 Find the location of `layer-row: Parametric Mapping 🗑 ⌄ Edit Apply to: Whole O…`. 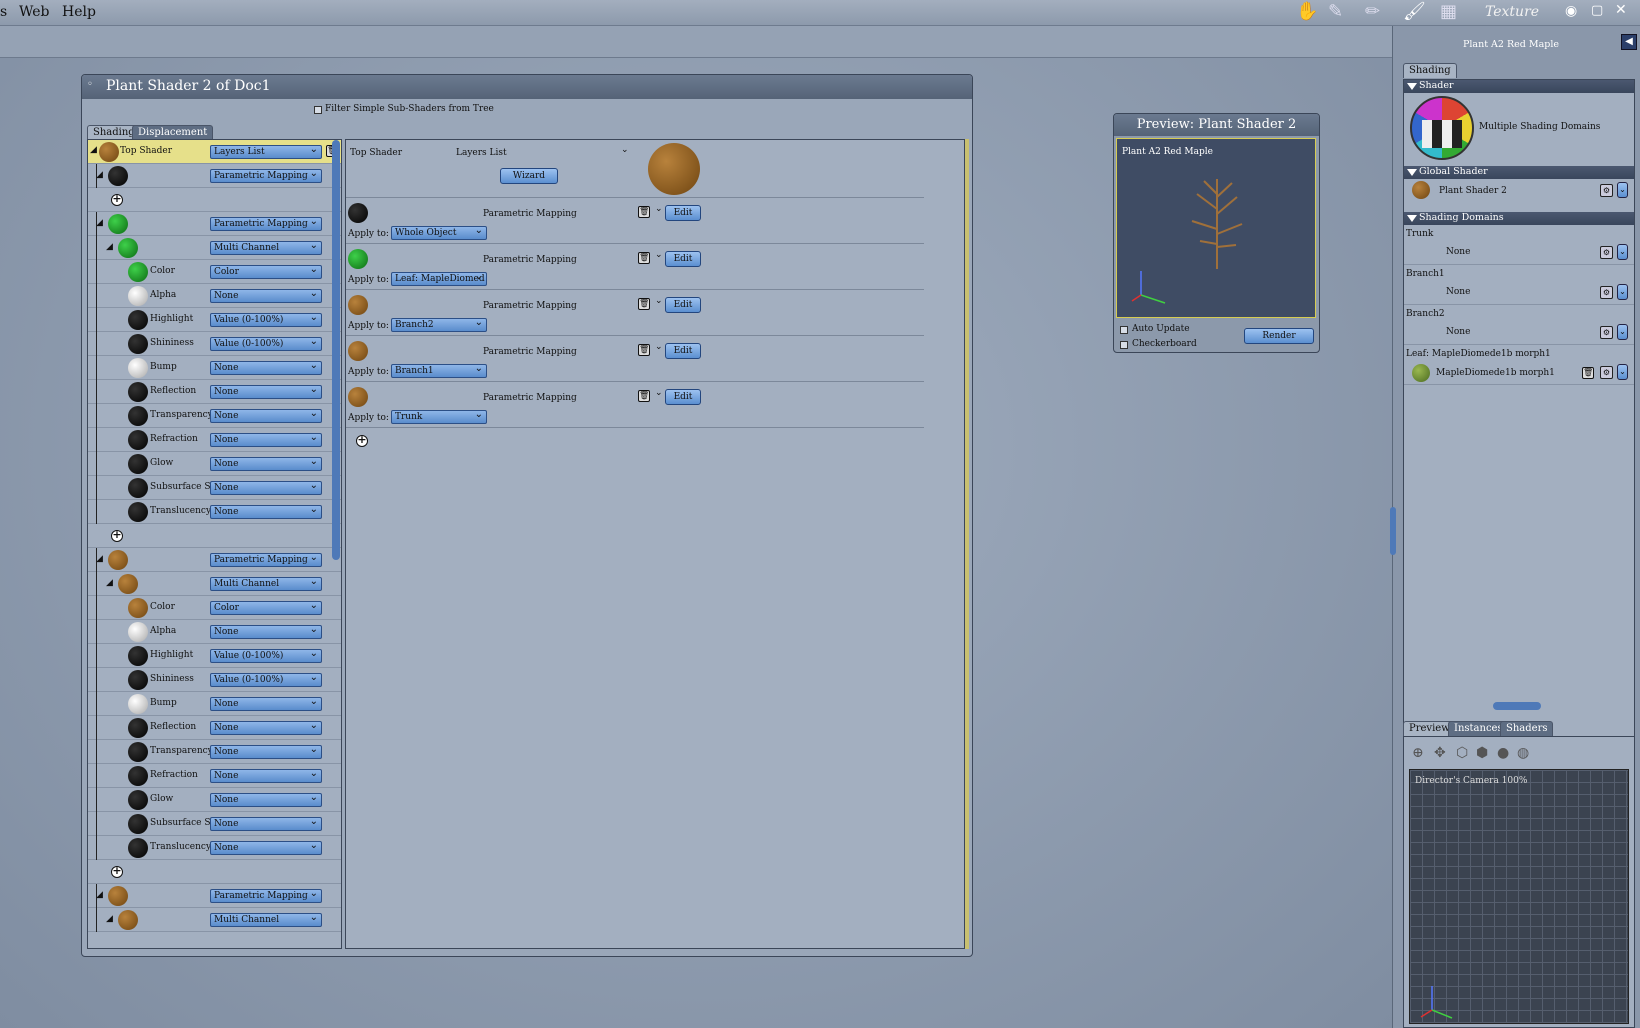

layer-row: Parametric Mapping 🗑 ⌄ Edit Apply to: Whole O… is located at coordinates (635, 221).